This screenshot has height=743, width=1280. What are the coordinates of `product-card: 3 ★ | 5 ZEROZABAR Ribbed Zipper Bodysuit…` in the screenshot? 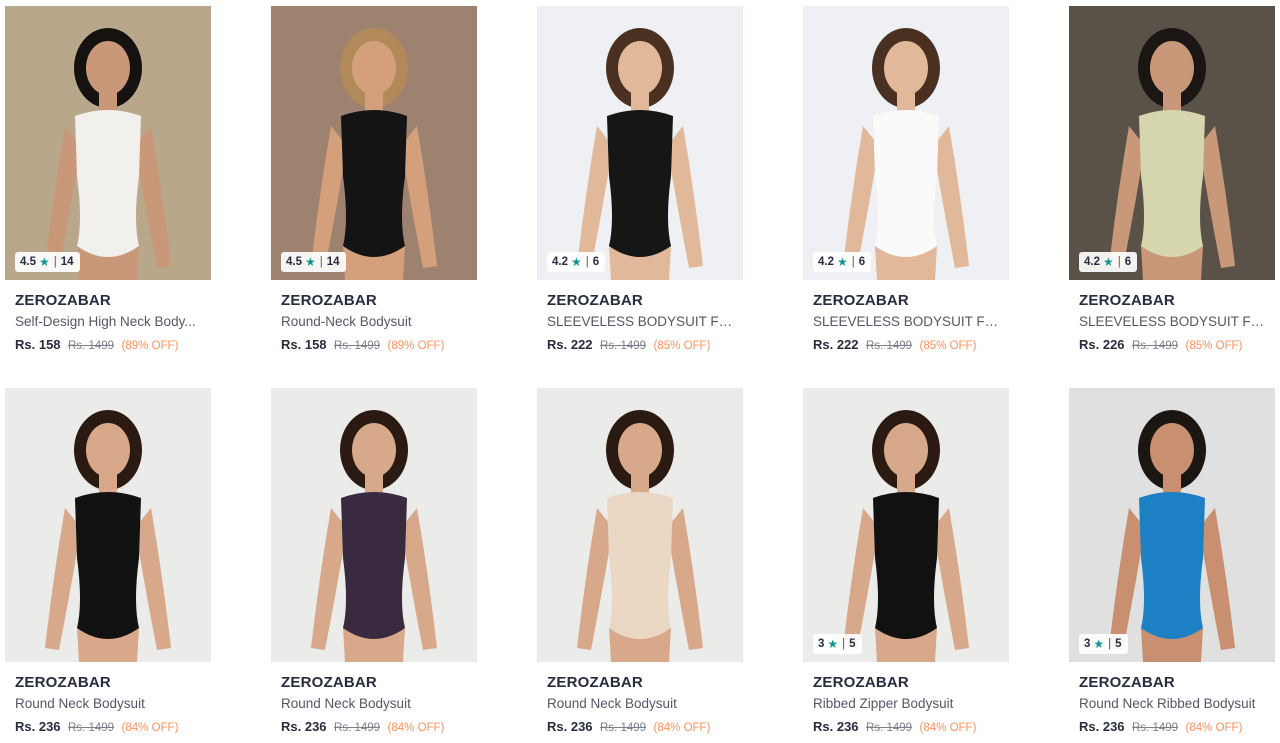 It's located at (906, 561).